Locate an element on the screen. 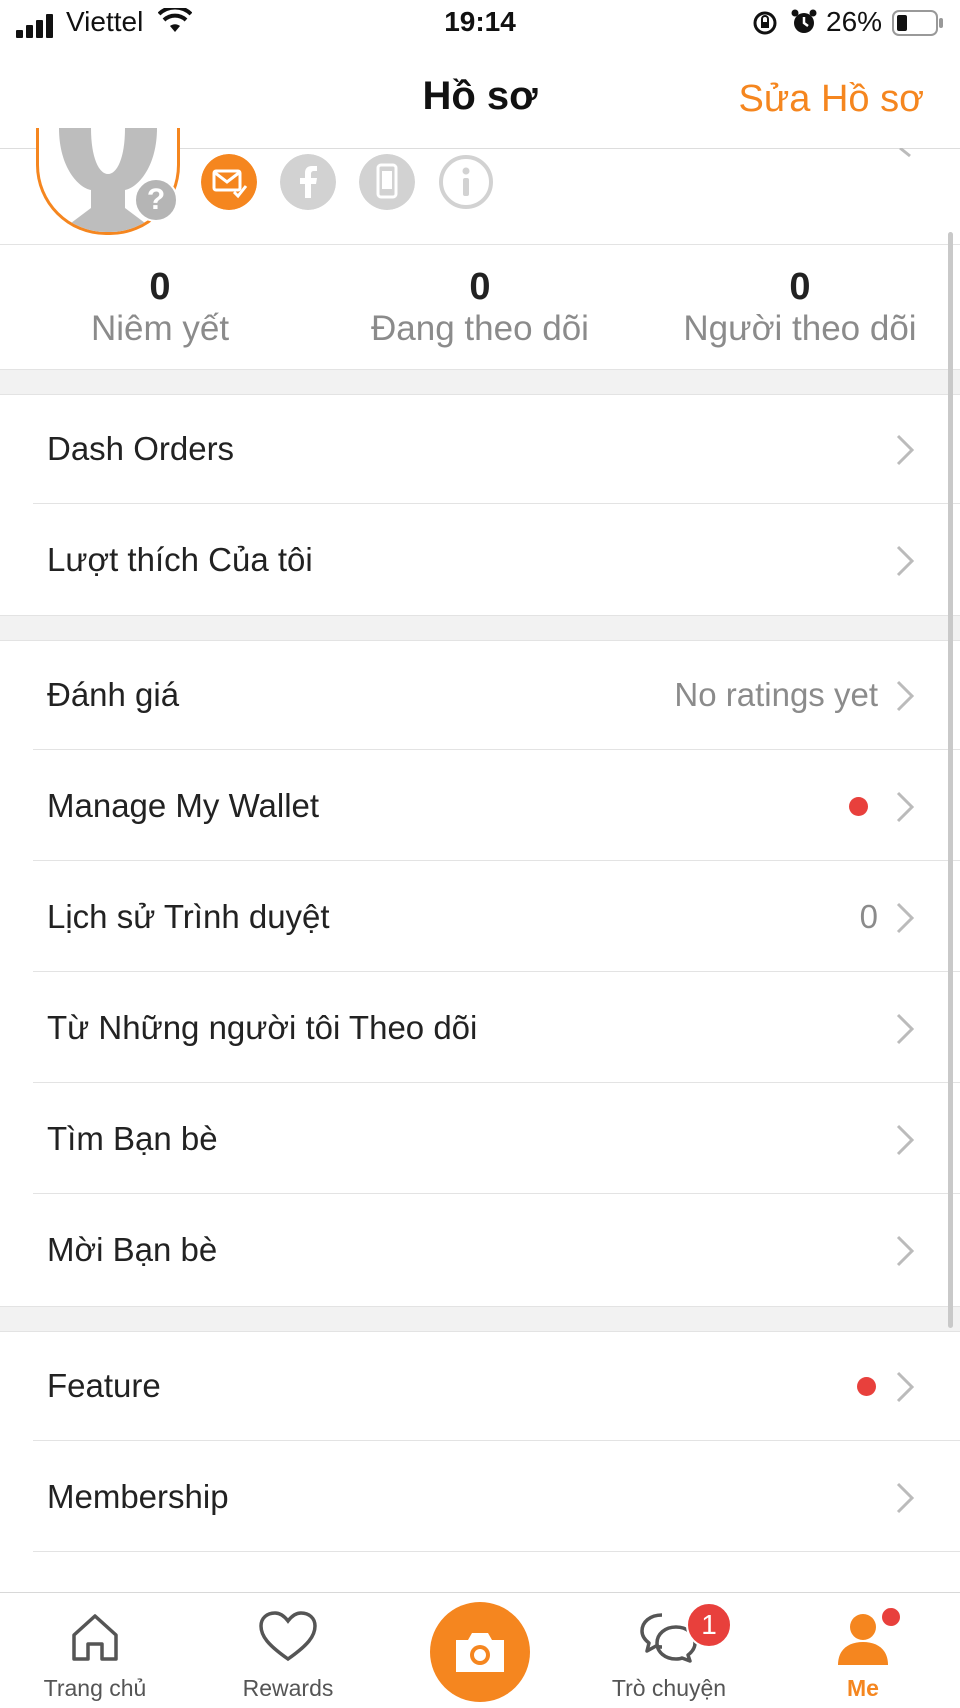  scrollbar is located at coordinates (950, 780).